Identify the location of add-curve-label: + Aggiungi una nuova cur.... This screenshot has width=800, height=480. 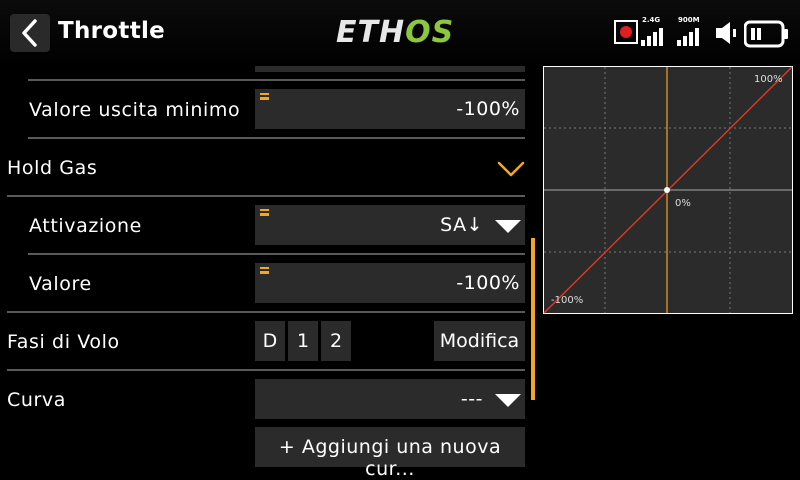
(390, 458).